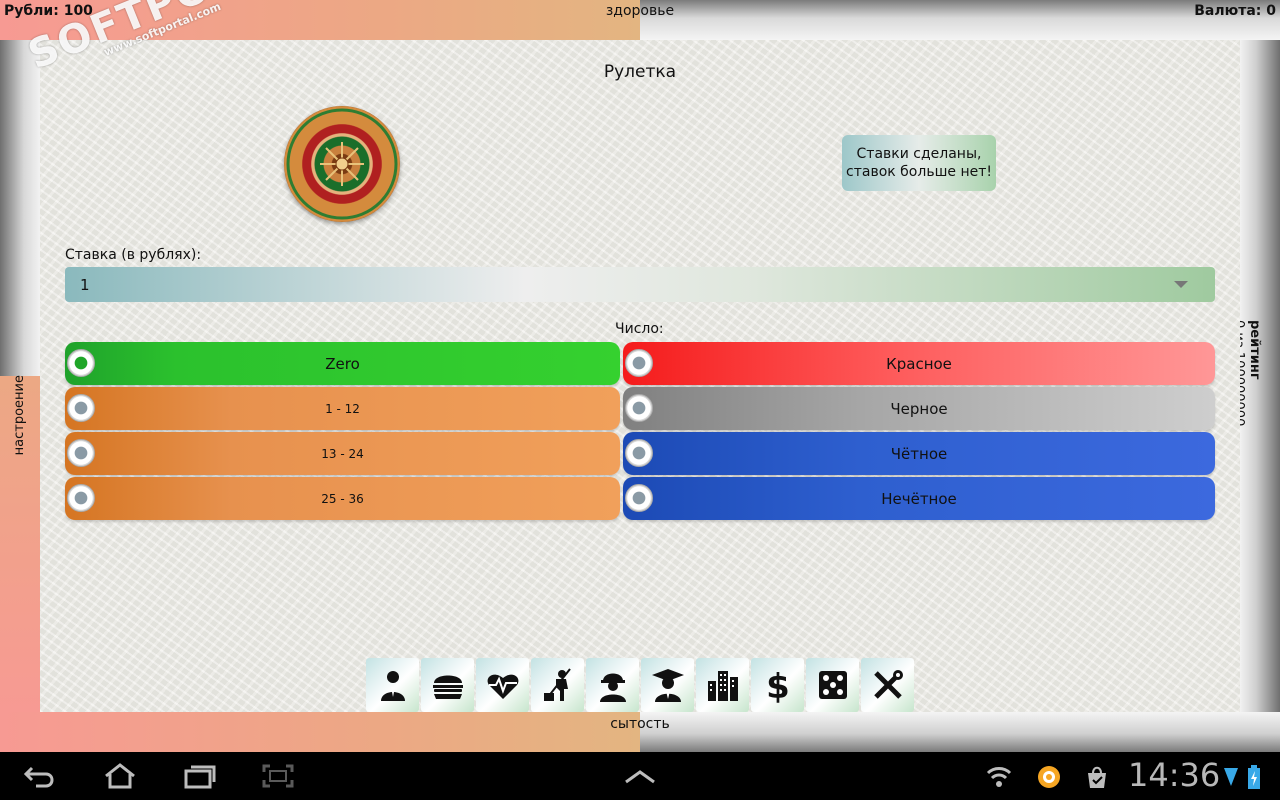 Image resolution: width=1280 pixels, height=800 pixels. What do you see at coordinates (640, 284) in the screenshot?
I see `stake-dropdown: 1` at bounding box center [640, 284].